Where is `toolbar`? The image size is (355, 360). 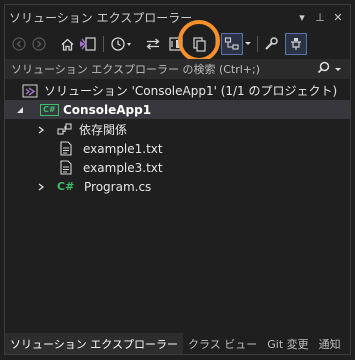
toolbar is located at coordinates (177, 44).